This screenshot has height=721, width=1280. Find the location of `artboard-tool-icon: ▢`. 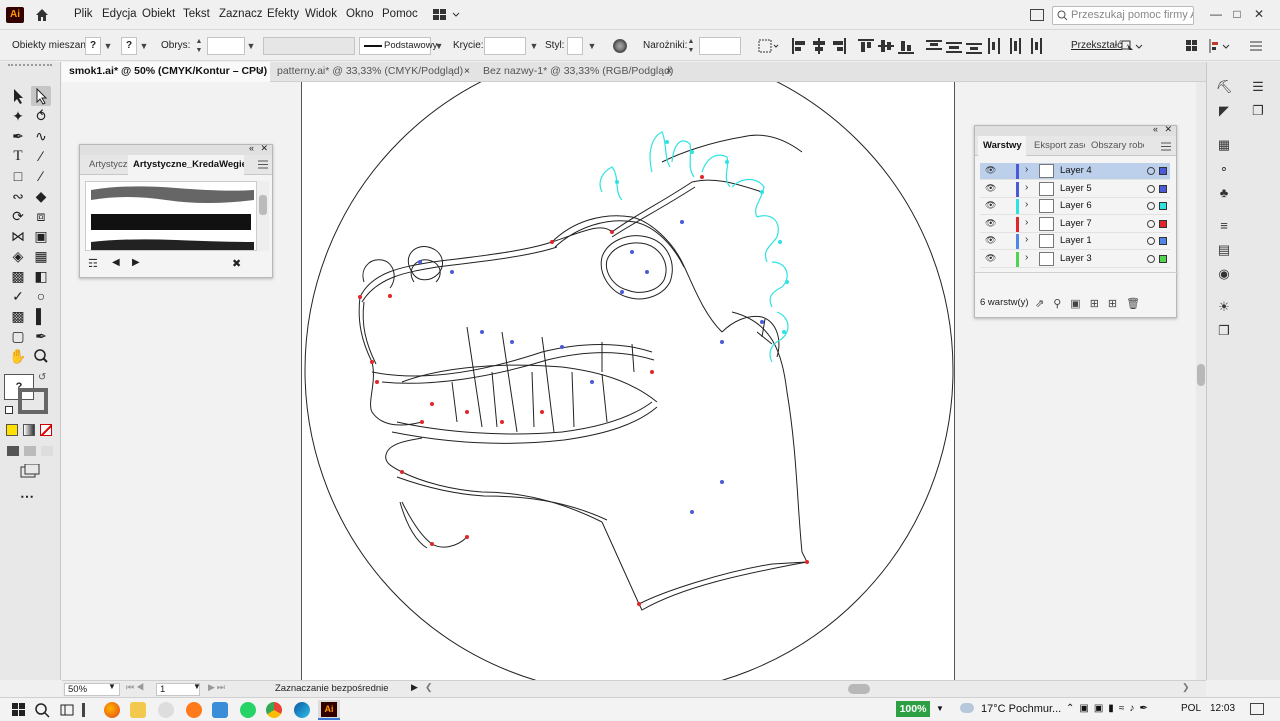

artboard-tool-icon: ▢ is located at coordinates (18, 336).